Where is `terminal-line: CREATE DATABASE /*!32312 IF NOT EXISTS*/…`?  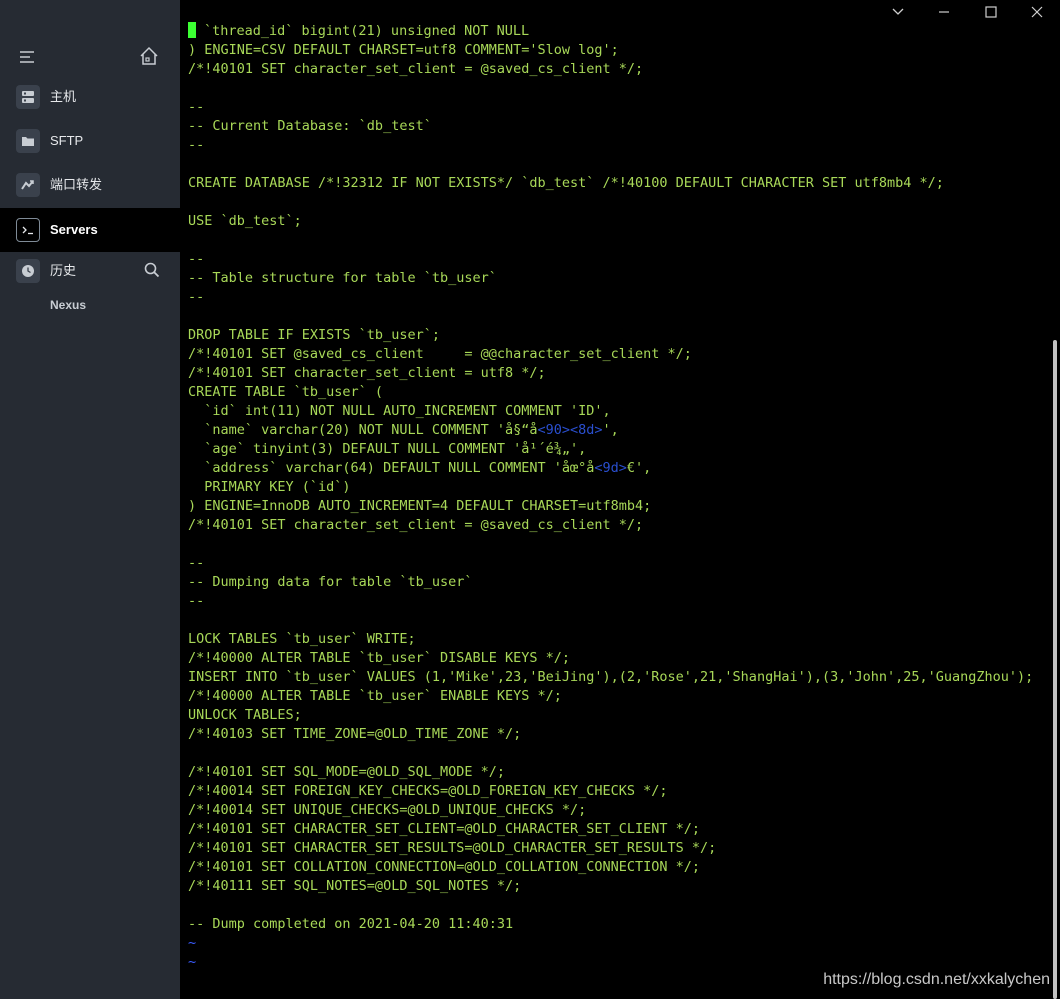 terminal-line: CREATE DATABASE /*!32312 IF NOT EXISTS*/… is located at coordinates (566, 183).